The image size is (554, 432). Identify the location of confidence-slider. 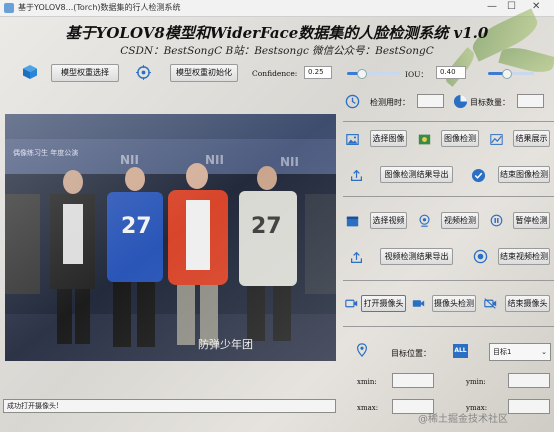
(374, 74).